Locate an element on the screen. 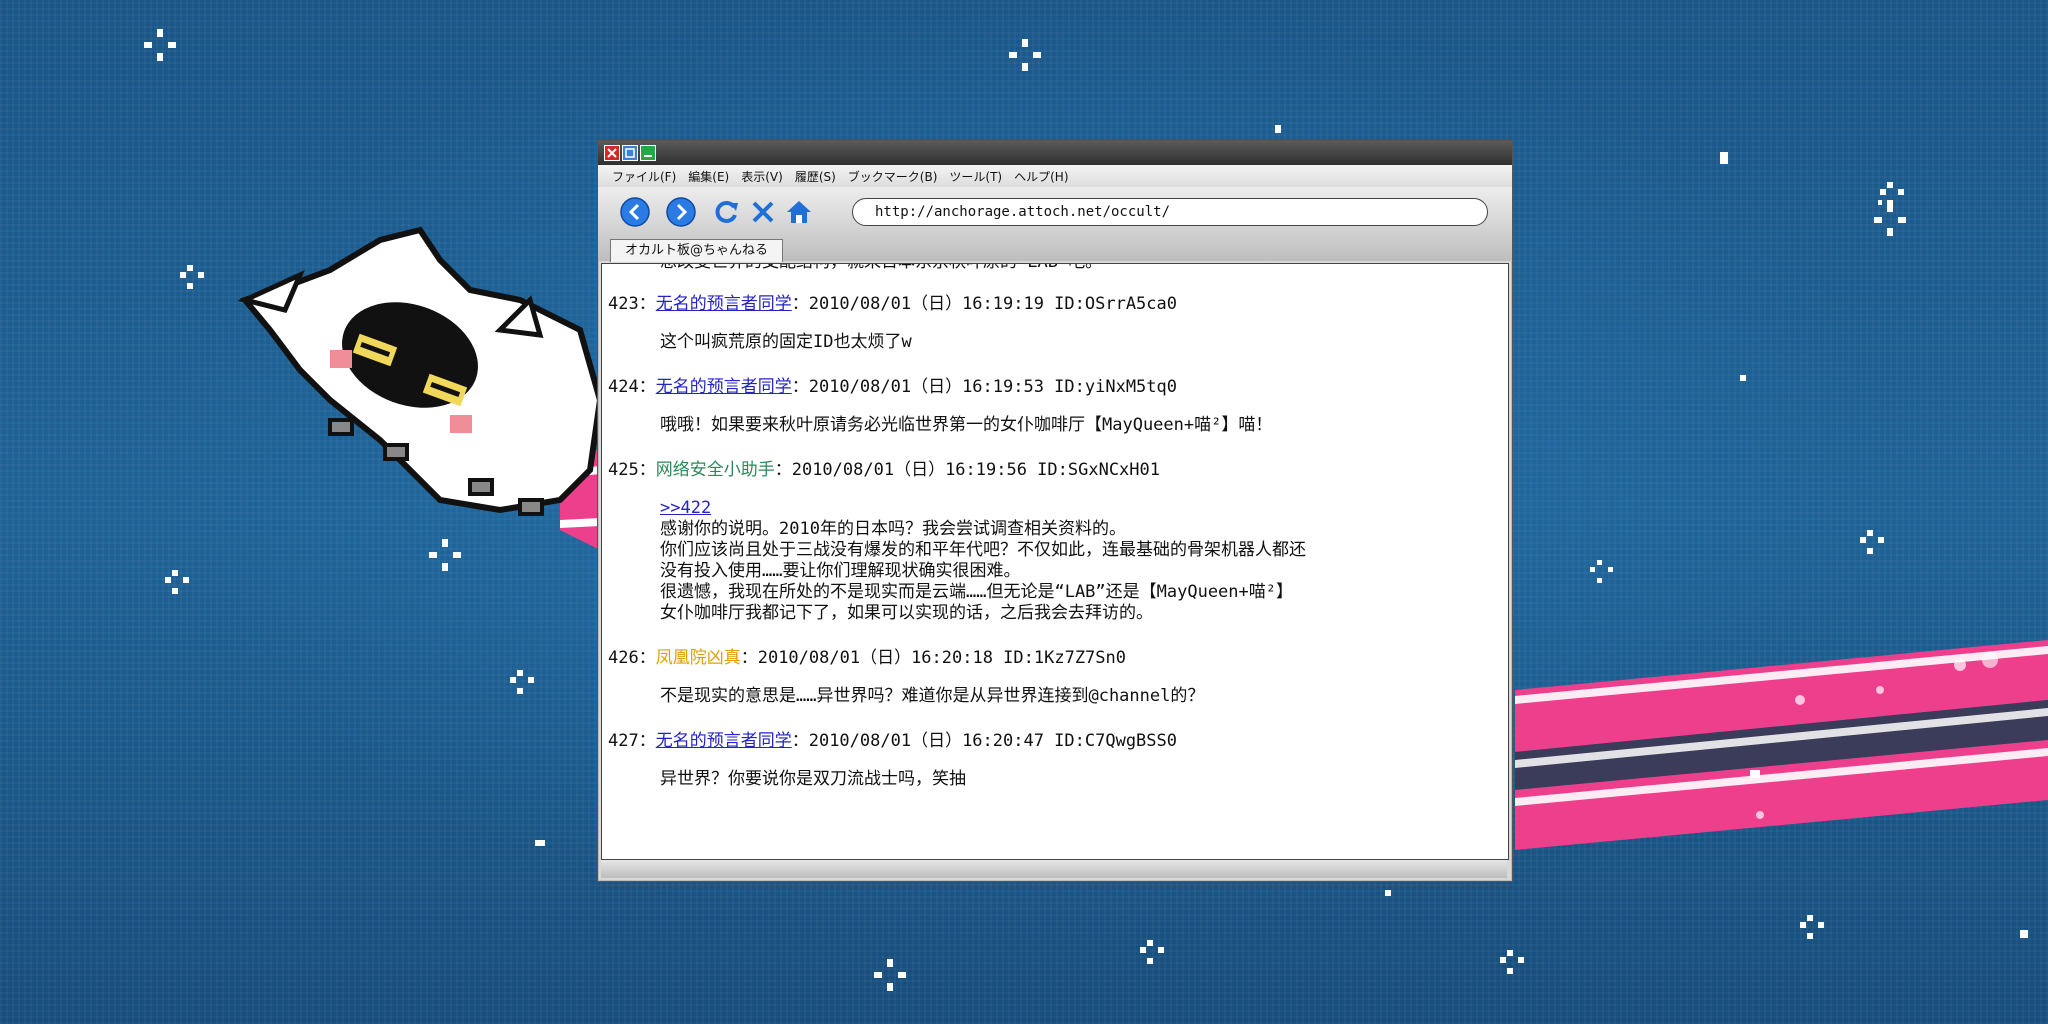 The image size is (2048, 1024). close-window-button is located at coordinates (612, 153).